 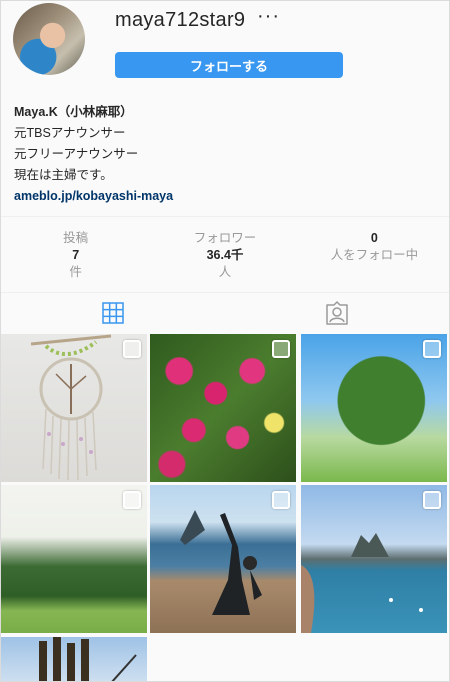 I want to click on grid-icon, so click(x=113, y=313).